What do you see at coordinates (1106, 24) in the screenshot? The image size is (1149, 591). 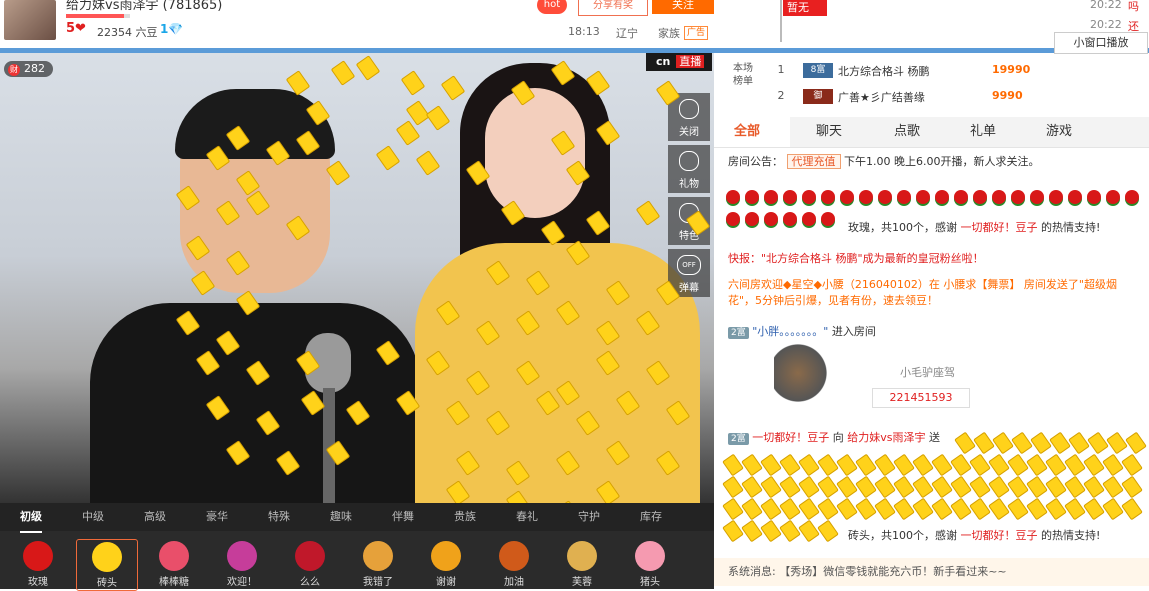 I see `message-time: 20:22` at bounding box center [1106, 24].